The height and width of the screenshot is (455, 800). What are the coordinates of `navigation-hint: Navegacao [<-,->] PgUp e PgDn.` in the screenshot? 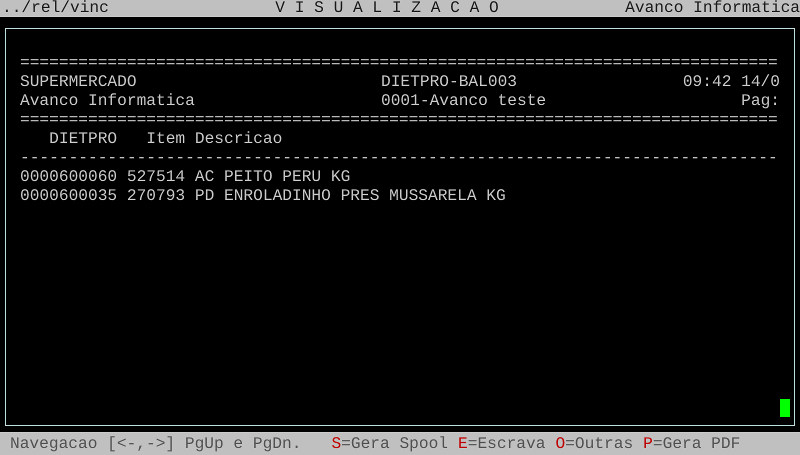 It's located at (156, 443).